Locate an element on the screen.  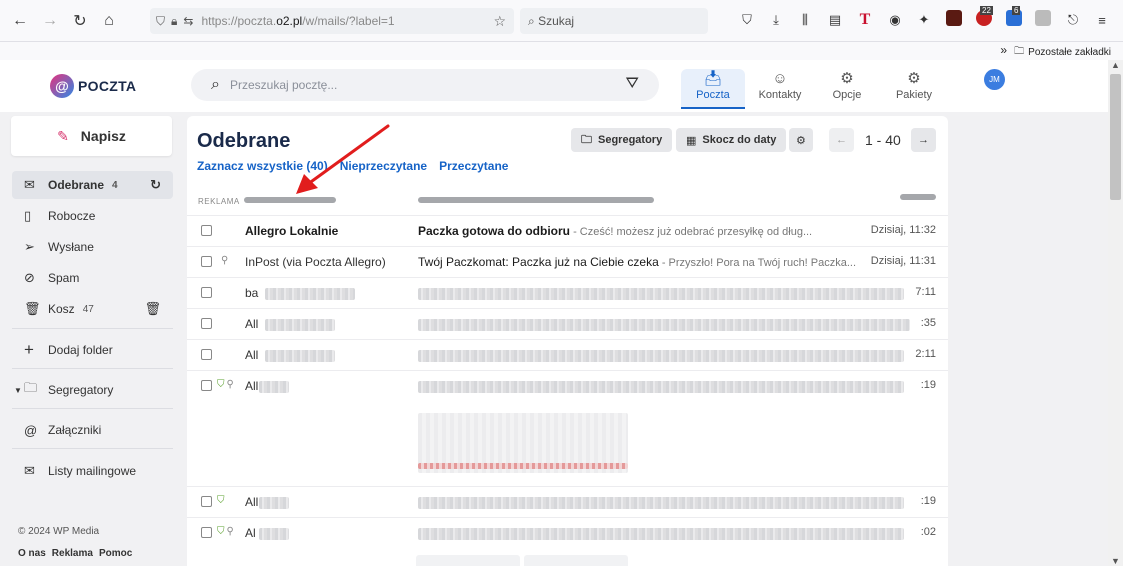
sidebar-item-zalaczniki: @ Załączniki is located at coordinates (92, 430).